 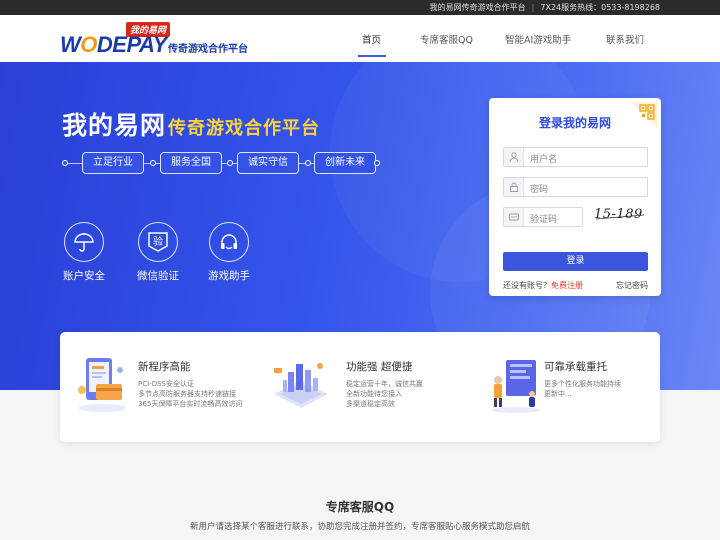 I want to click on feature-account-security: 账户安全, so click(x=84, y=252).